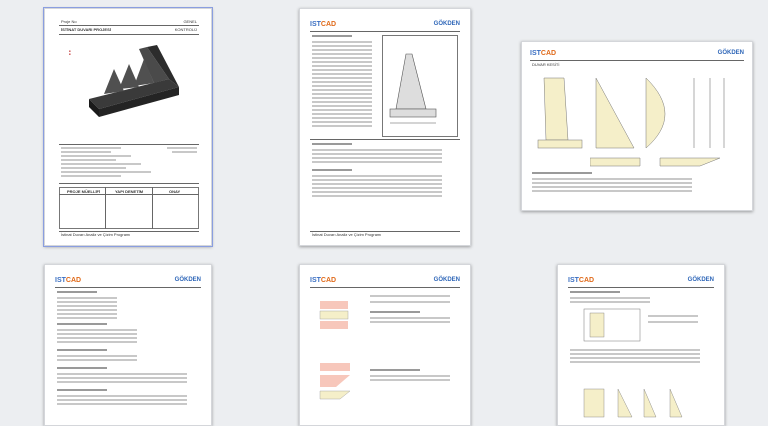 Image resolution: width=768 pixels, height=426 pixels. Describe the element at coordinates (655, 162) in the screenshot. I see `footing-diagrams` at that location.